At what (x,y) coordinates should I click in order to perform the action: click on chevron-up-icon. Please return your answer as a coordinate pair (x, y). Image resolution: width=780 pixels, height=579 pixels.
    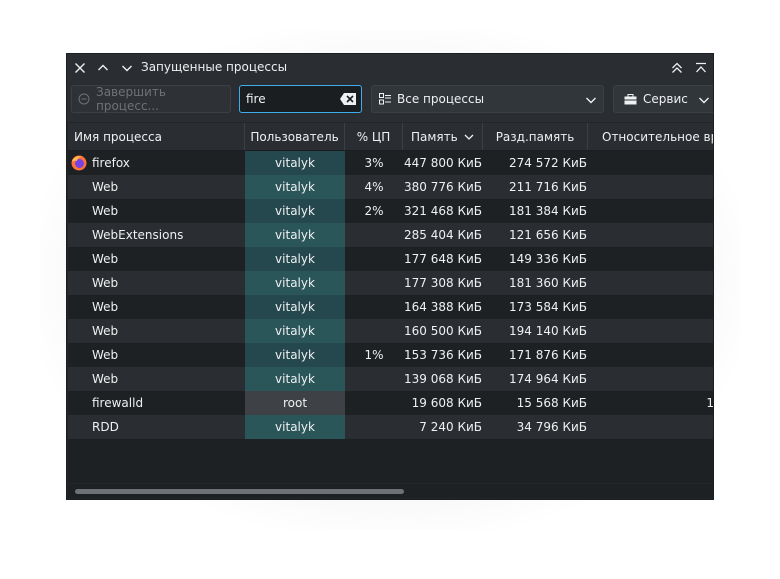
    Looking at the image, I should click on (103, 68).